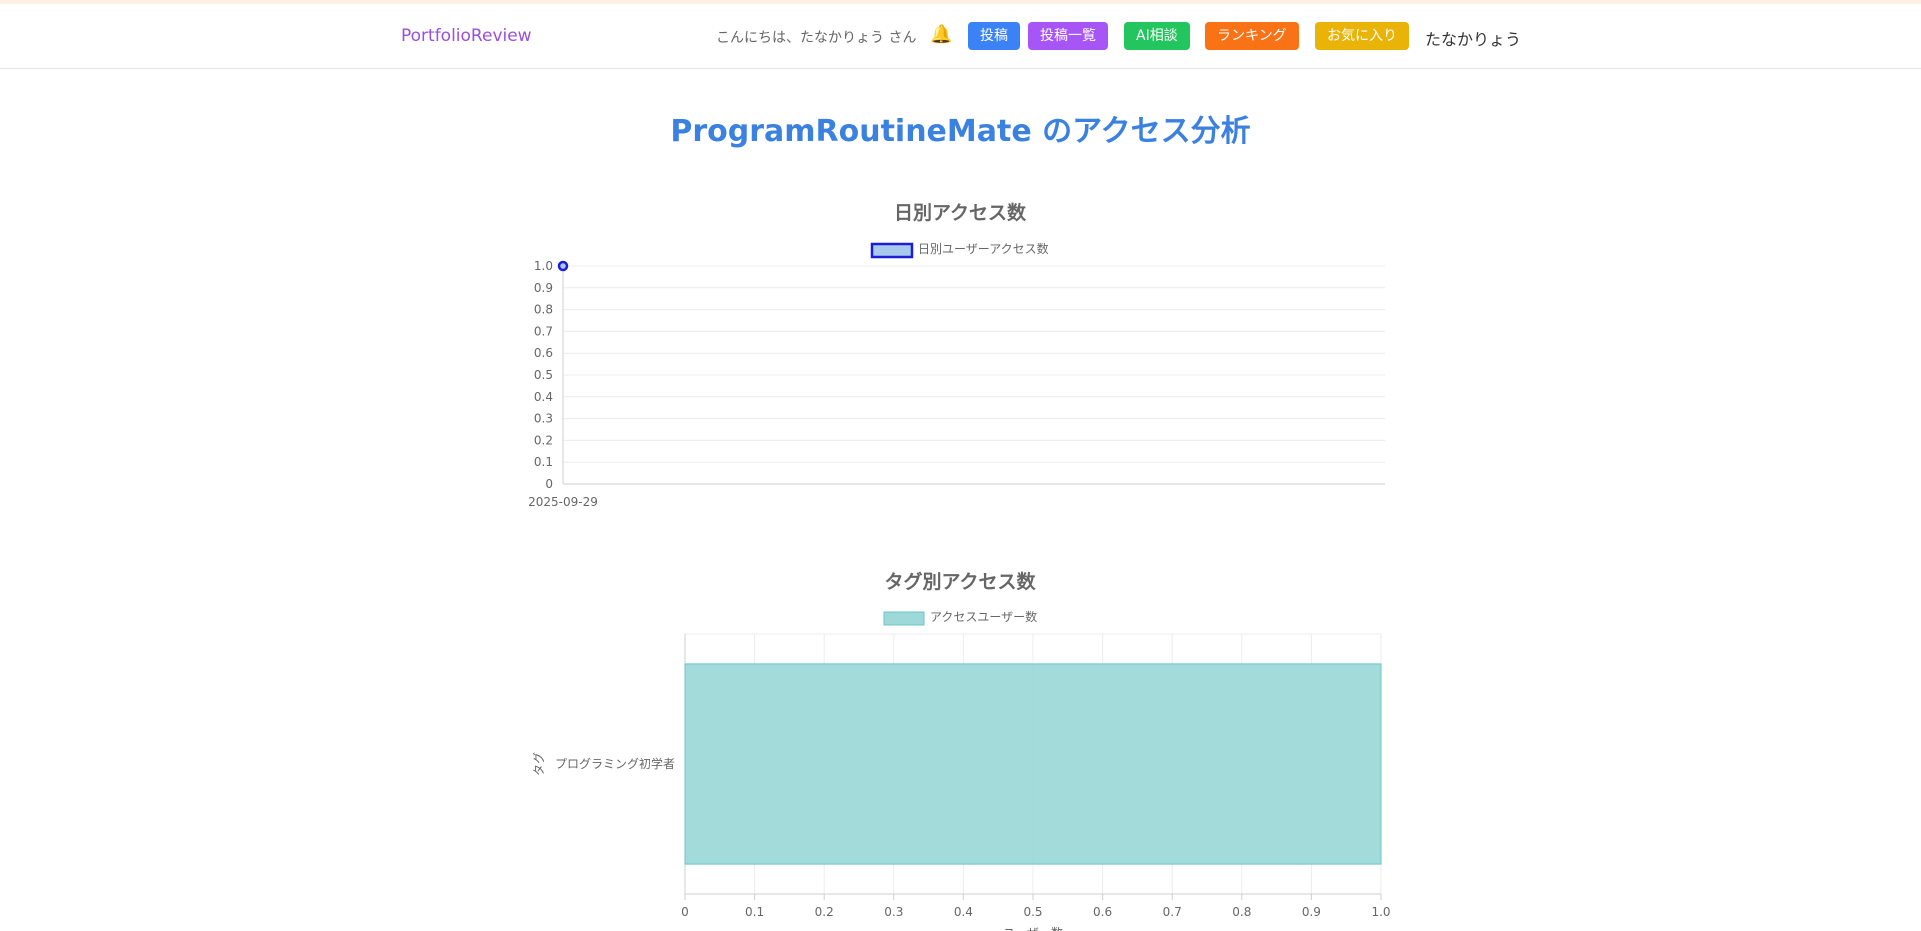 The height and width of the screenshot is (931, 1921). What do you see at coordinates (543, 353) in the screenshot?
I see `y-tick-label: 0.6` at bounding box center [543, 353].